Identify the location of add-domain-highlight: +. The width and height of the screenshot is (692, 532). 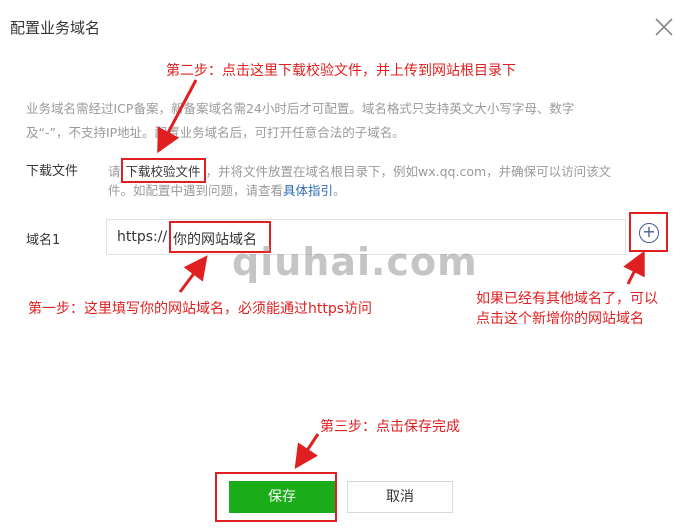
(648, 232).